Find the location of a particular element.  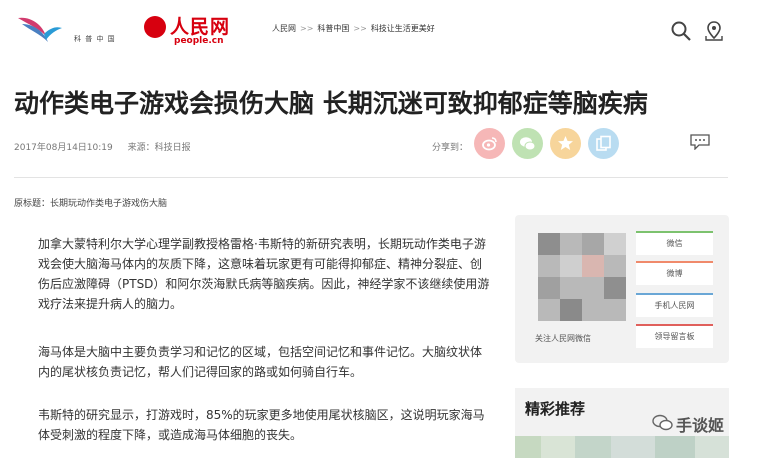

breadcrumb-item: 科普中国 is located at coordinates (333, 28).